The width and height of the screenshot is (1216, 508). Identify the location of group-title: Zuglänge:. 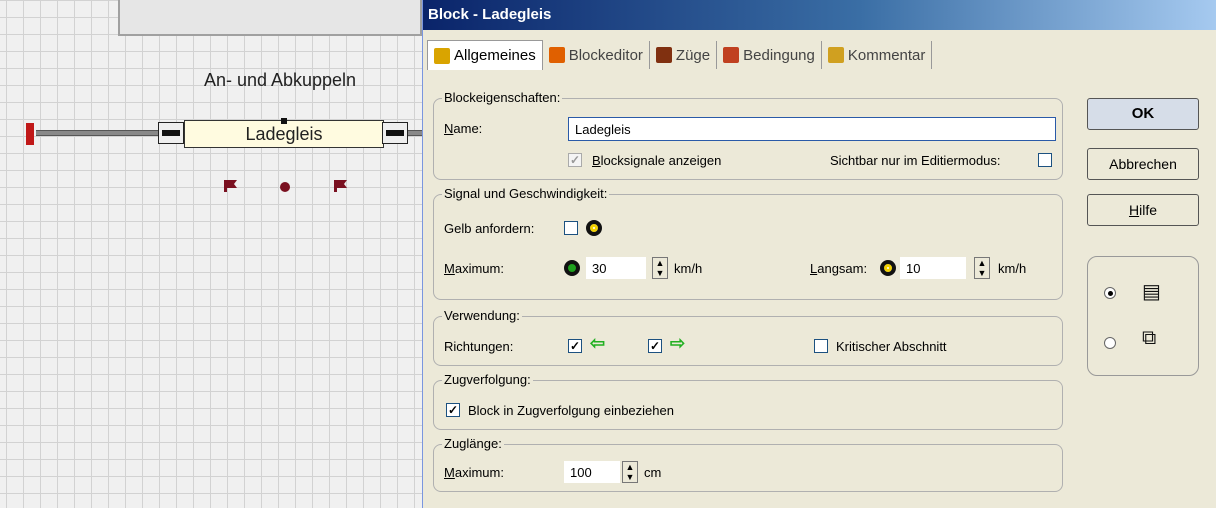
(473, 443).